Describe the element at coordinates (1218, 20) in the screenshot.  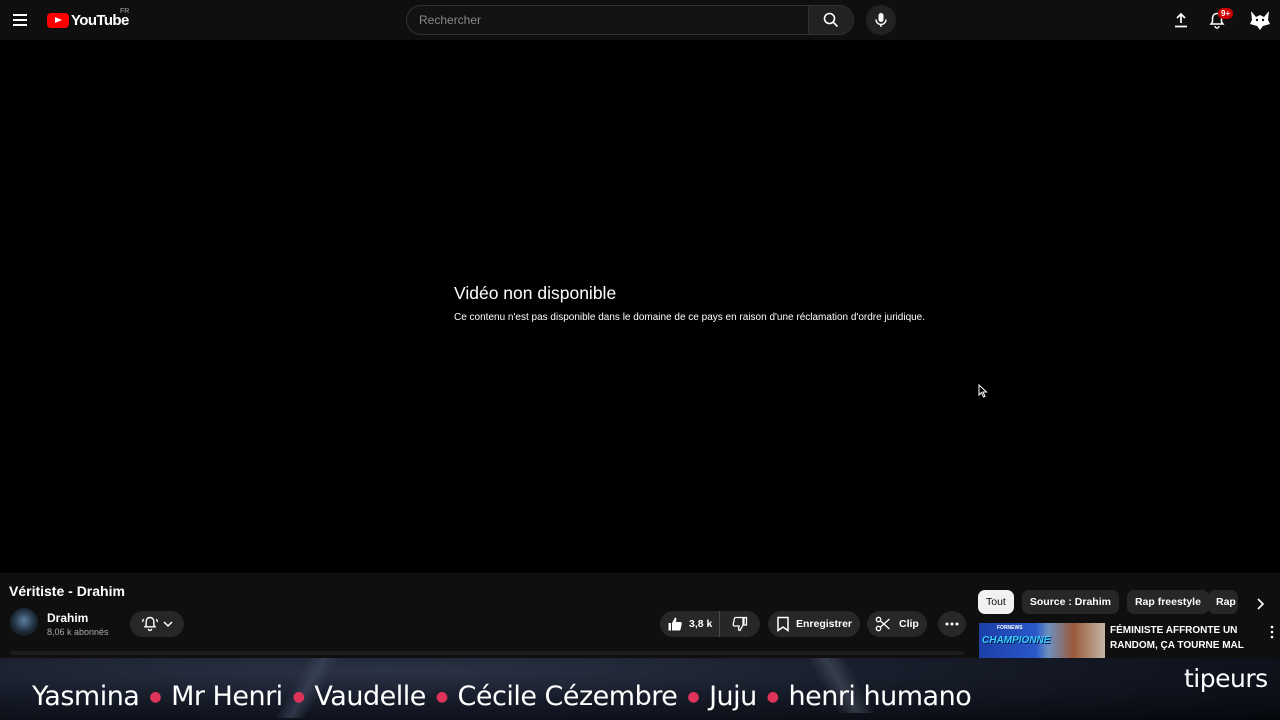
I see `notifications-button: 9+` at that location.